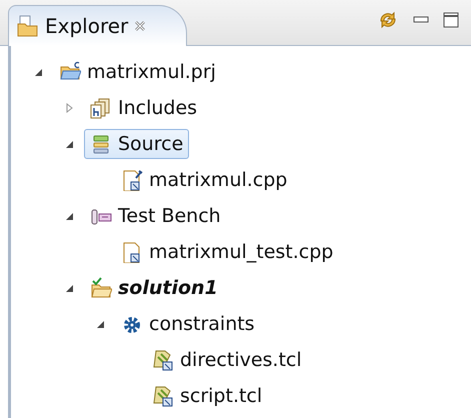 The image size is (471, 418). Describe the element at coordinates (144, 108) in the screenshot. I see `tree-item: Includes` at that location.